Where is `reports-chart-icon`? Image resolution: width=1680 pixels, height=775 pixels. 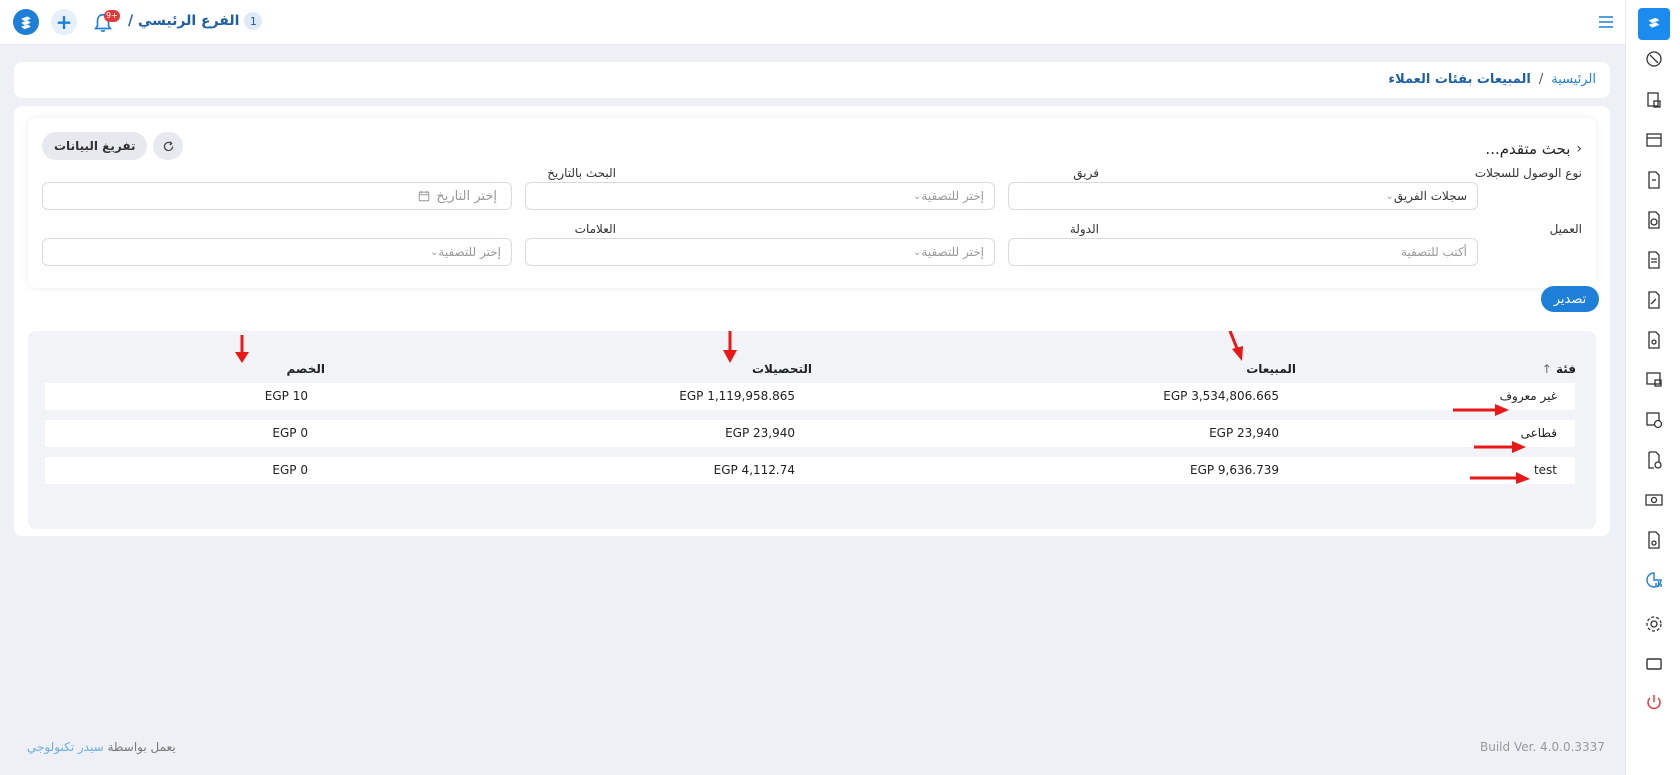 reports-chart-icon is located at coordinates (1654, 580).